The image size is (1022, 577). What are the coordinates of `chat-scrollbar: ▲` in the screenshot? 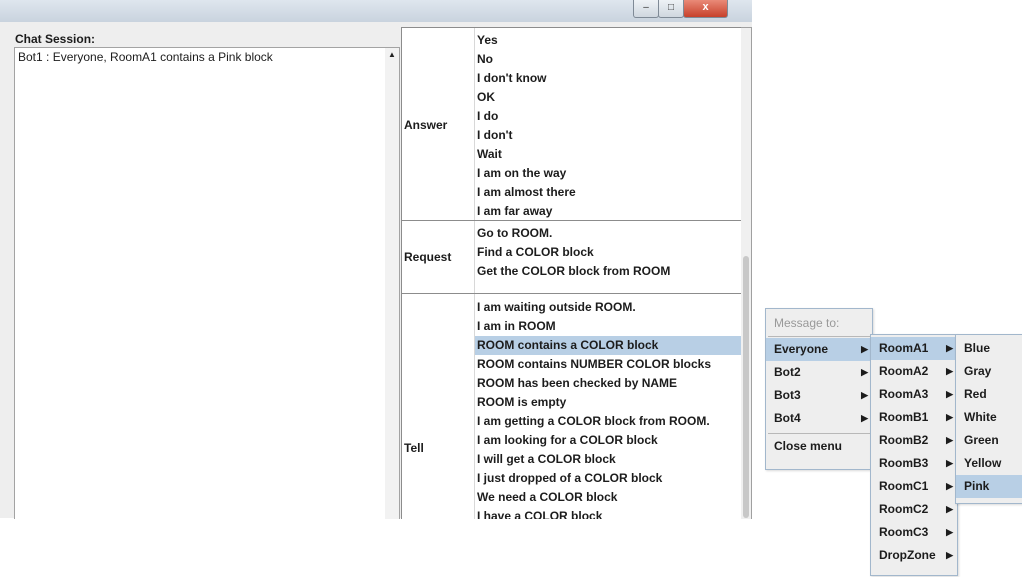 It's located at (392, 283).